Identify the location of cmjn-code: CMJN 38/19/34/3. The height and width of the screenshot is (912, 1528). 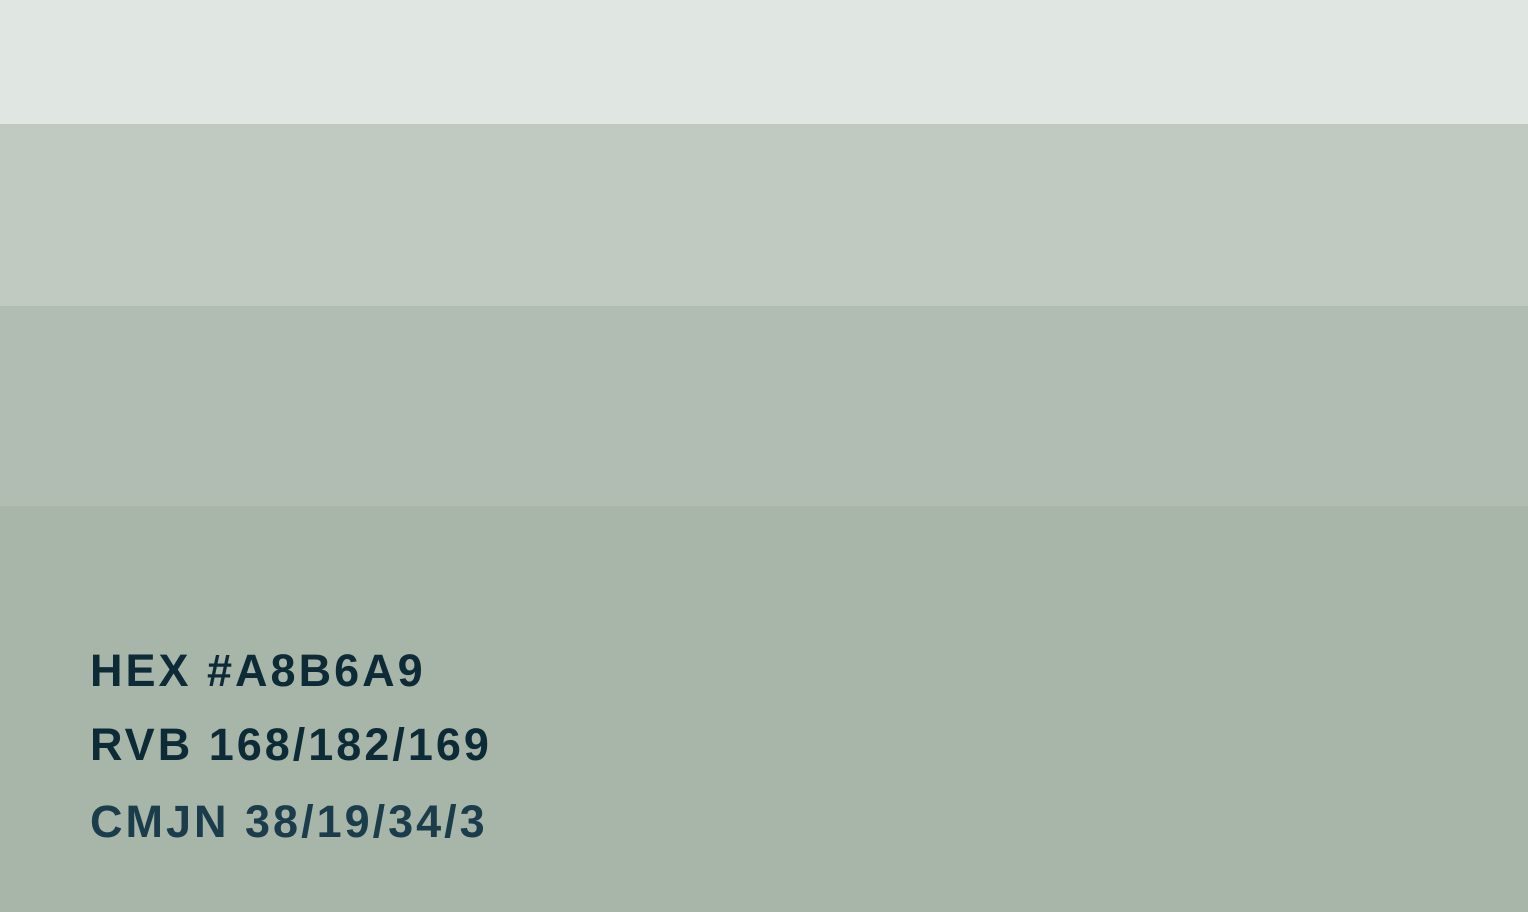
(289, 821).